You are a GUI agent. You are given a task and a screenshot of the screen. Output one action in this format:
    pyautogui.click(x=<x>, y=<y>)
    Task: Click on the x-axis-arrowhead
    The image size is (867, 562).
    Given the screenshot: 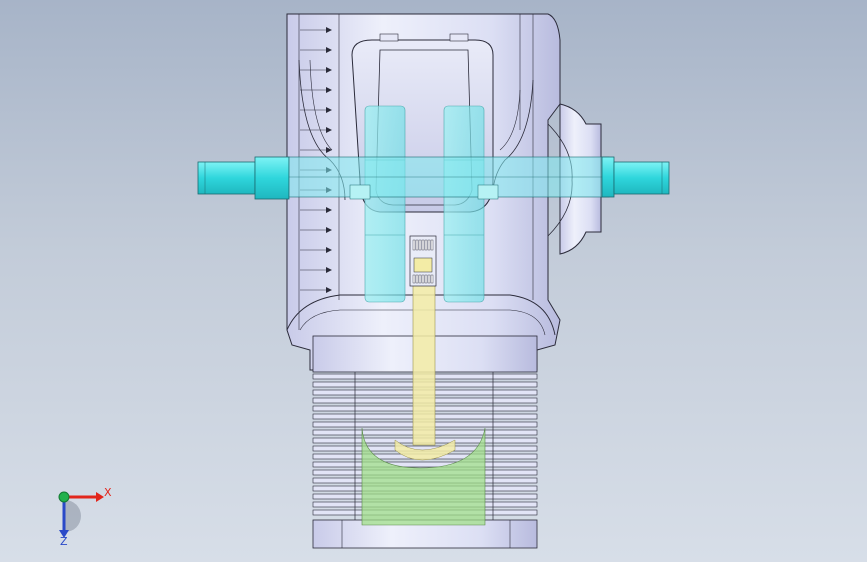 What is the action you would take?
    pyautogui.click(x=100, y=497)
    